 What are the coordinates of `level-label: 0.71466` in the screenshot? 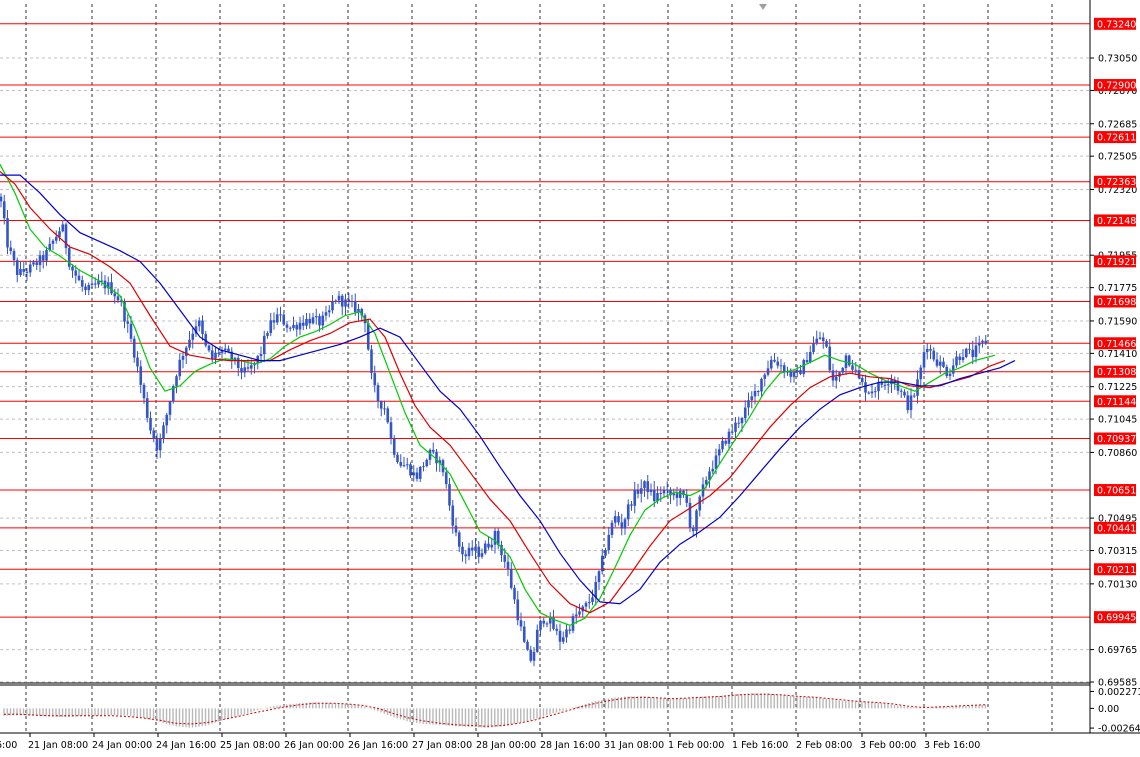 It's located at (1116, 344).